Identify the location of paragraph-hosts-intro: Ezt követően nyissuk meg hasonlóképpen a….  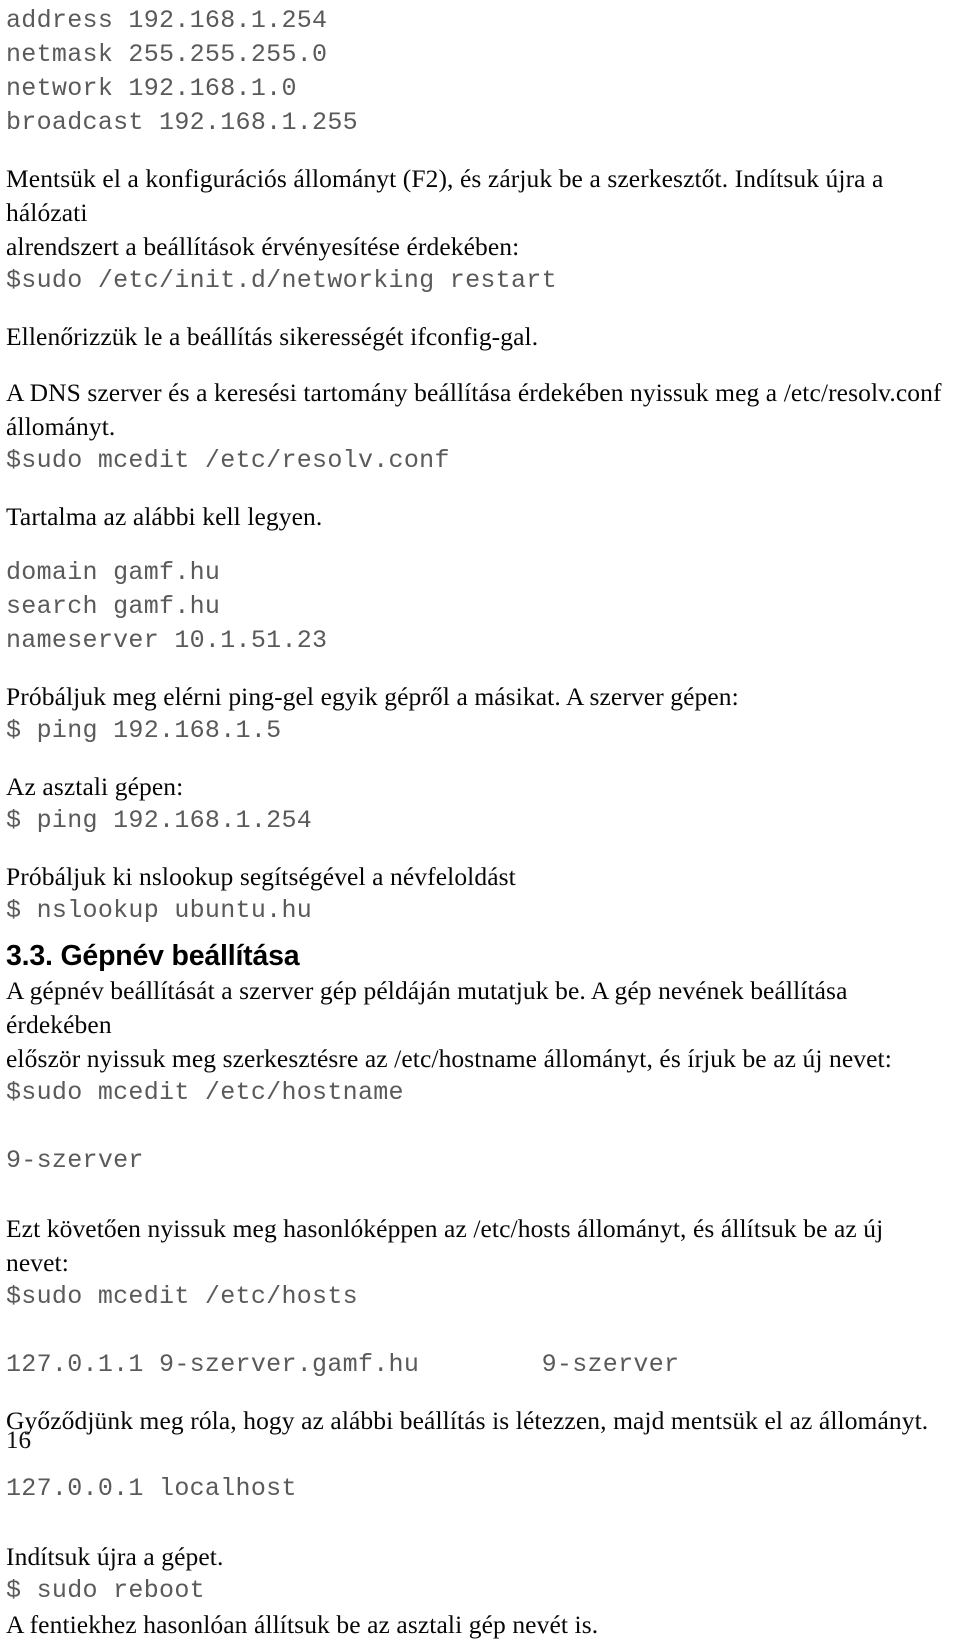
(448, 1245).